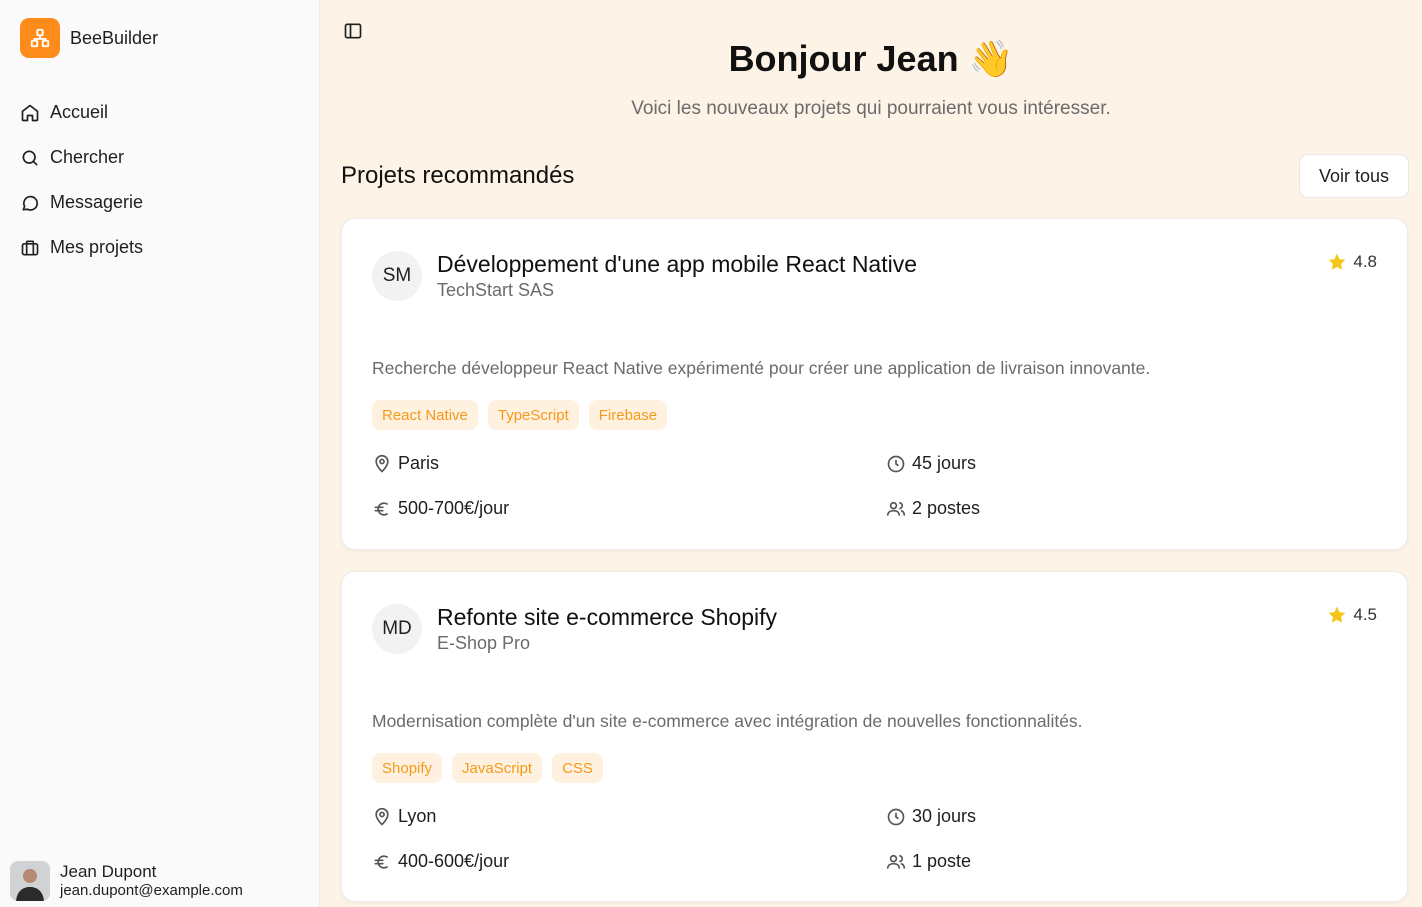 Image resolution: width=1422 pixels, height=907 pixels. Describe the element at coordinates (454, 861) in the screenshot. I see `rate-text: 400-600€/jour` at that location.